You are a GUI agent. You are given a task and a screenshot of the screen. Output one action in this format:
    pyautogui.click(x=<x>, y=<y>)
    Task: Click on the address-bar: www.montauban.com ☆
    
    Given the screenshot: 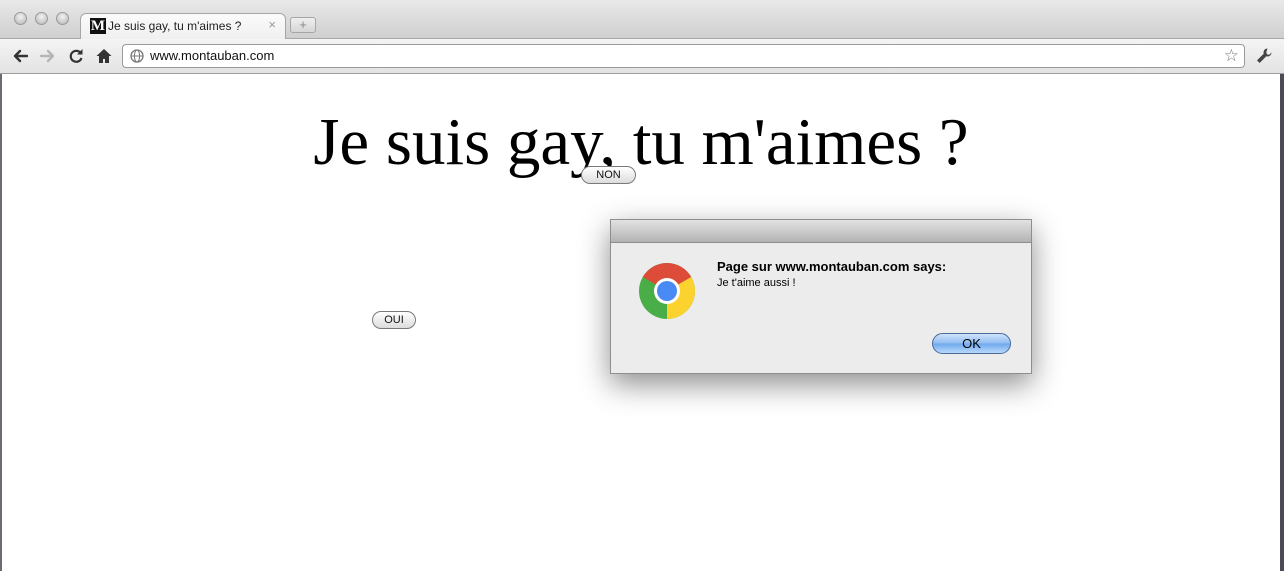 What is the action you would take?
    pyautogui.click(x=683, y=56)
    